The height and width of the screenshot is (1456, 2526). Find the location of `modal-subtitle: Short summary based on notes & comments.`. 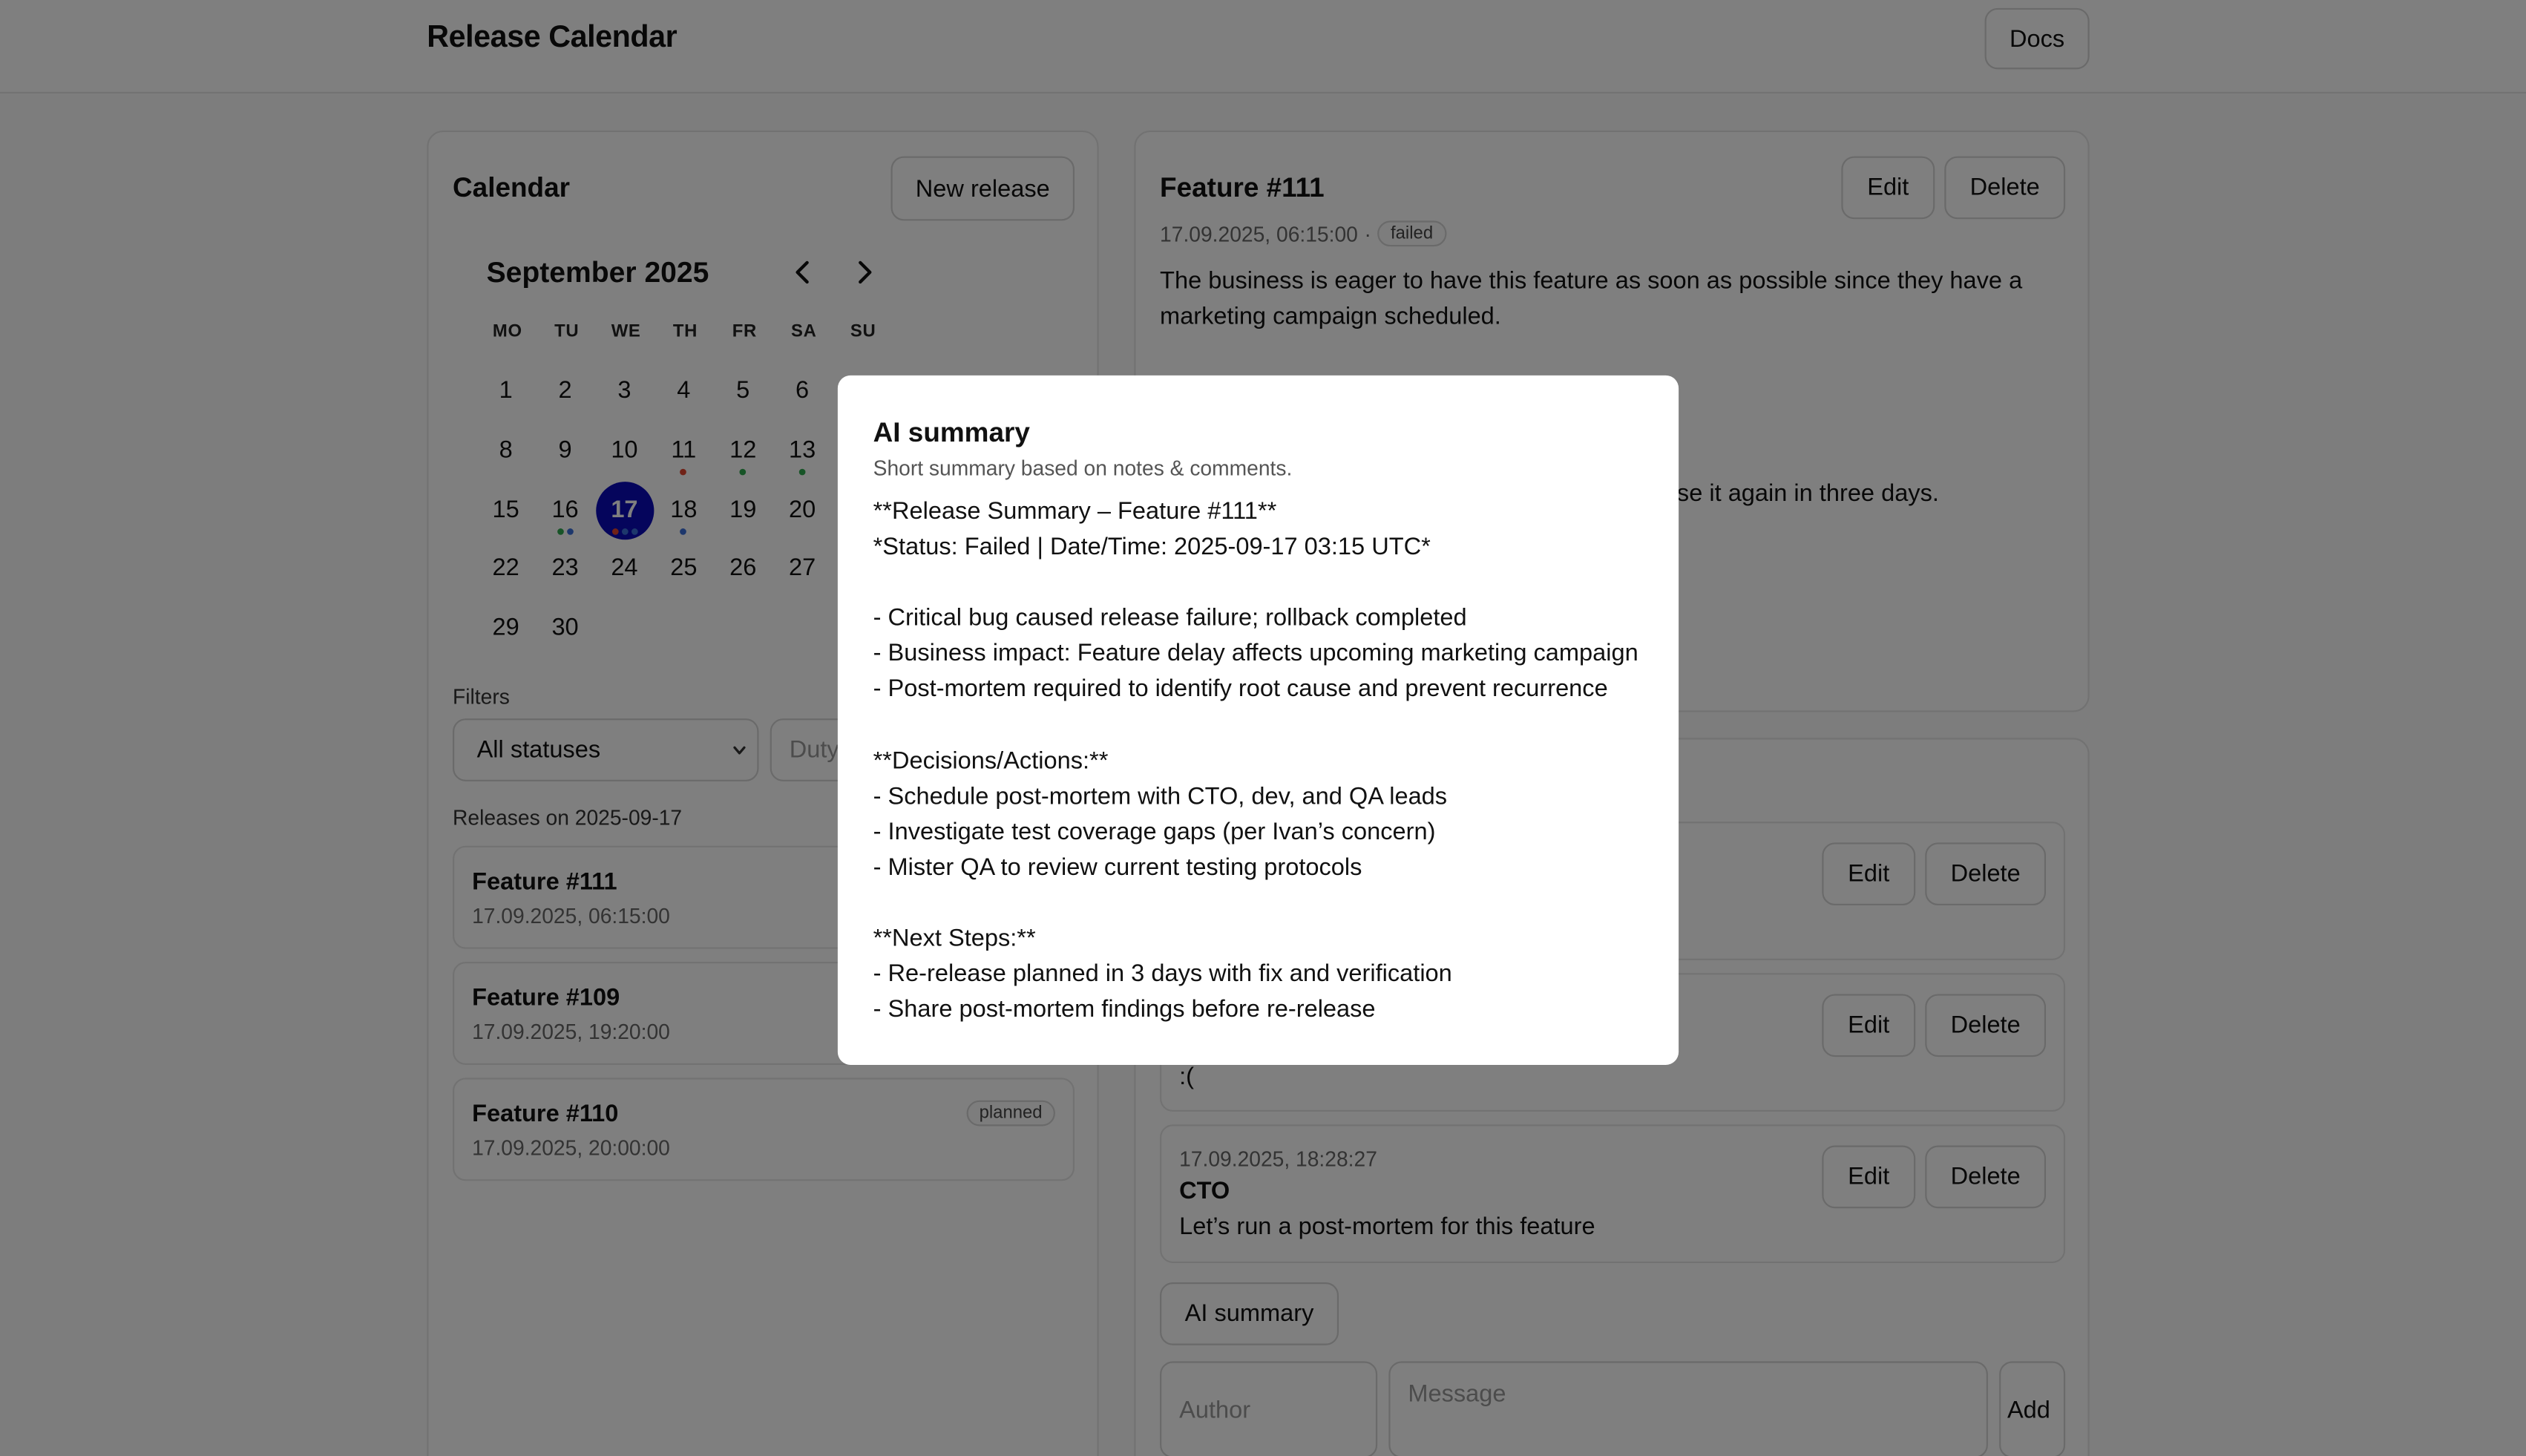

modal-subtitle: Short summary based on notes & comments. is located at coordinates (1083, 468).